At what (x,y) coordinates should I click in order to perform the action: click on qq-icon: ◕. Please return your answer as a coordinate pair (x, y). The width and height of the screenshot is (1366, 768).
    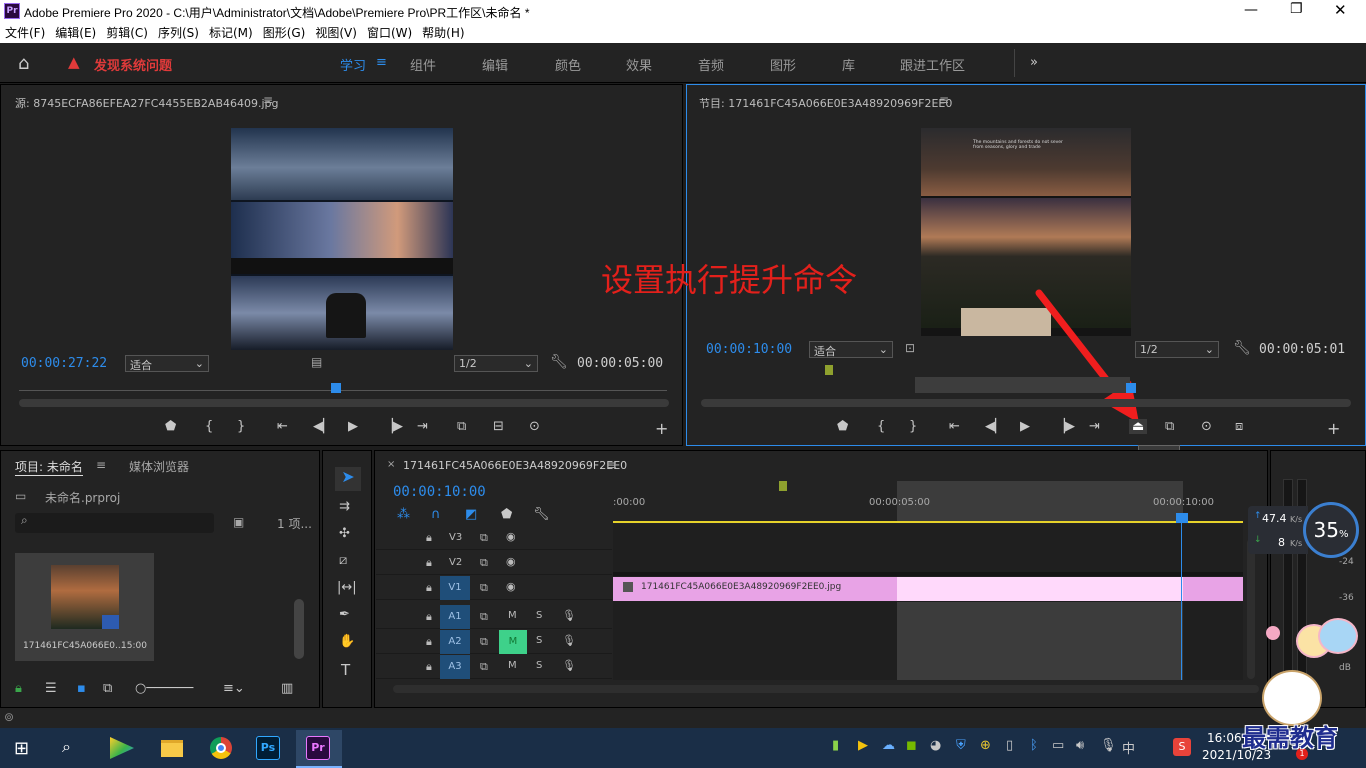
    Looking at the image, I should click on (935, 745).